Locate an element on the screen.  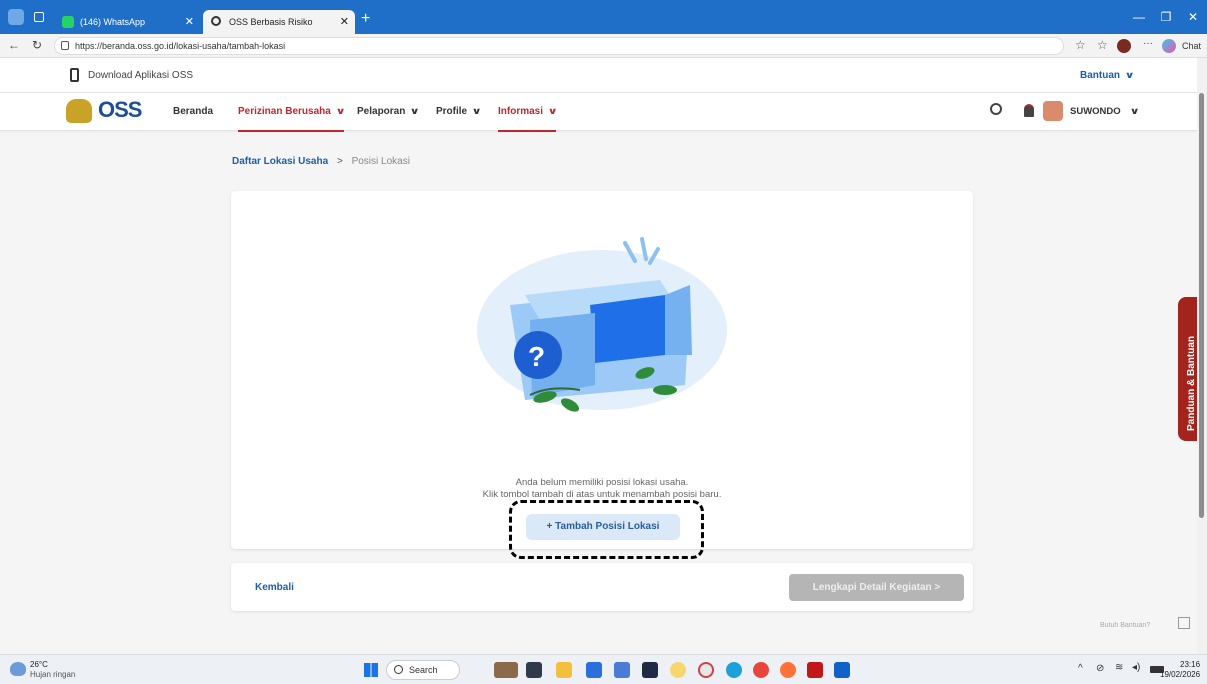
garuda-emblem-icon is located at coordinates (79, 111).